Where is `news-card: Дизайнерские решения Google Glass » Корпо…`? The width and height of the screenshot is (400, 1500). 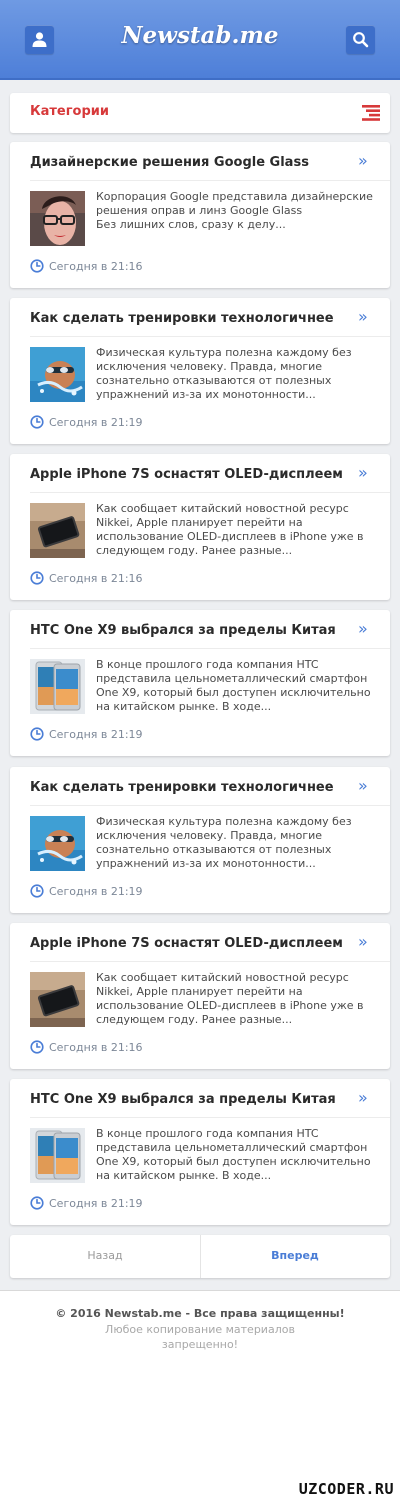 news-card: Дизайнерские решения Google Glass » Корпо… is located at coordinates (200, 215).